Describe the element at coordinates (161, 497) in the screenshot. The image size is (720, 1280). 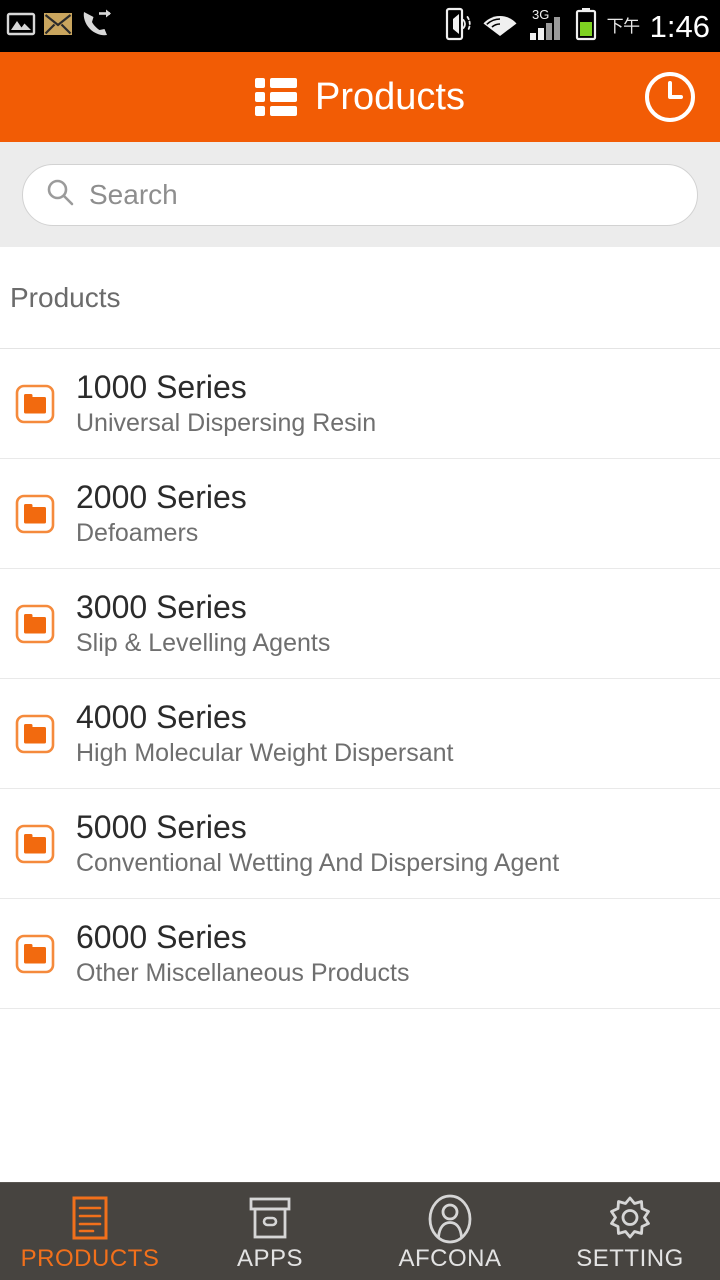
I see `list-item-title: 2000 Series` at that location.